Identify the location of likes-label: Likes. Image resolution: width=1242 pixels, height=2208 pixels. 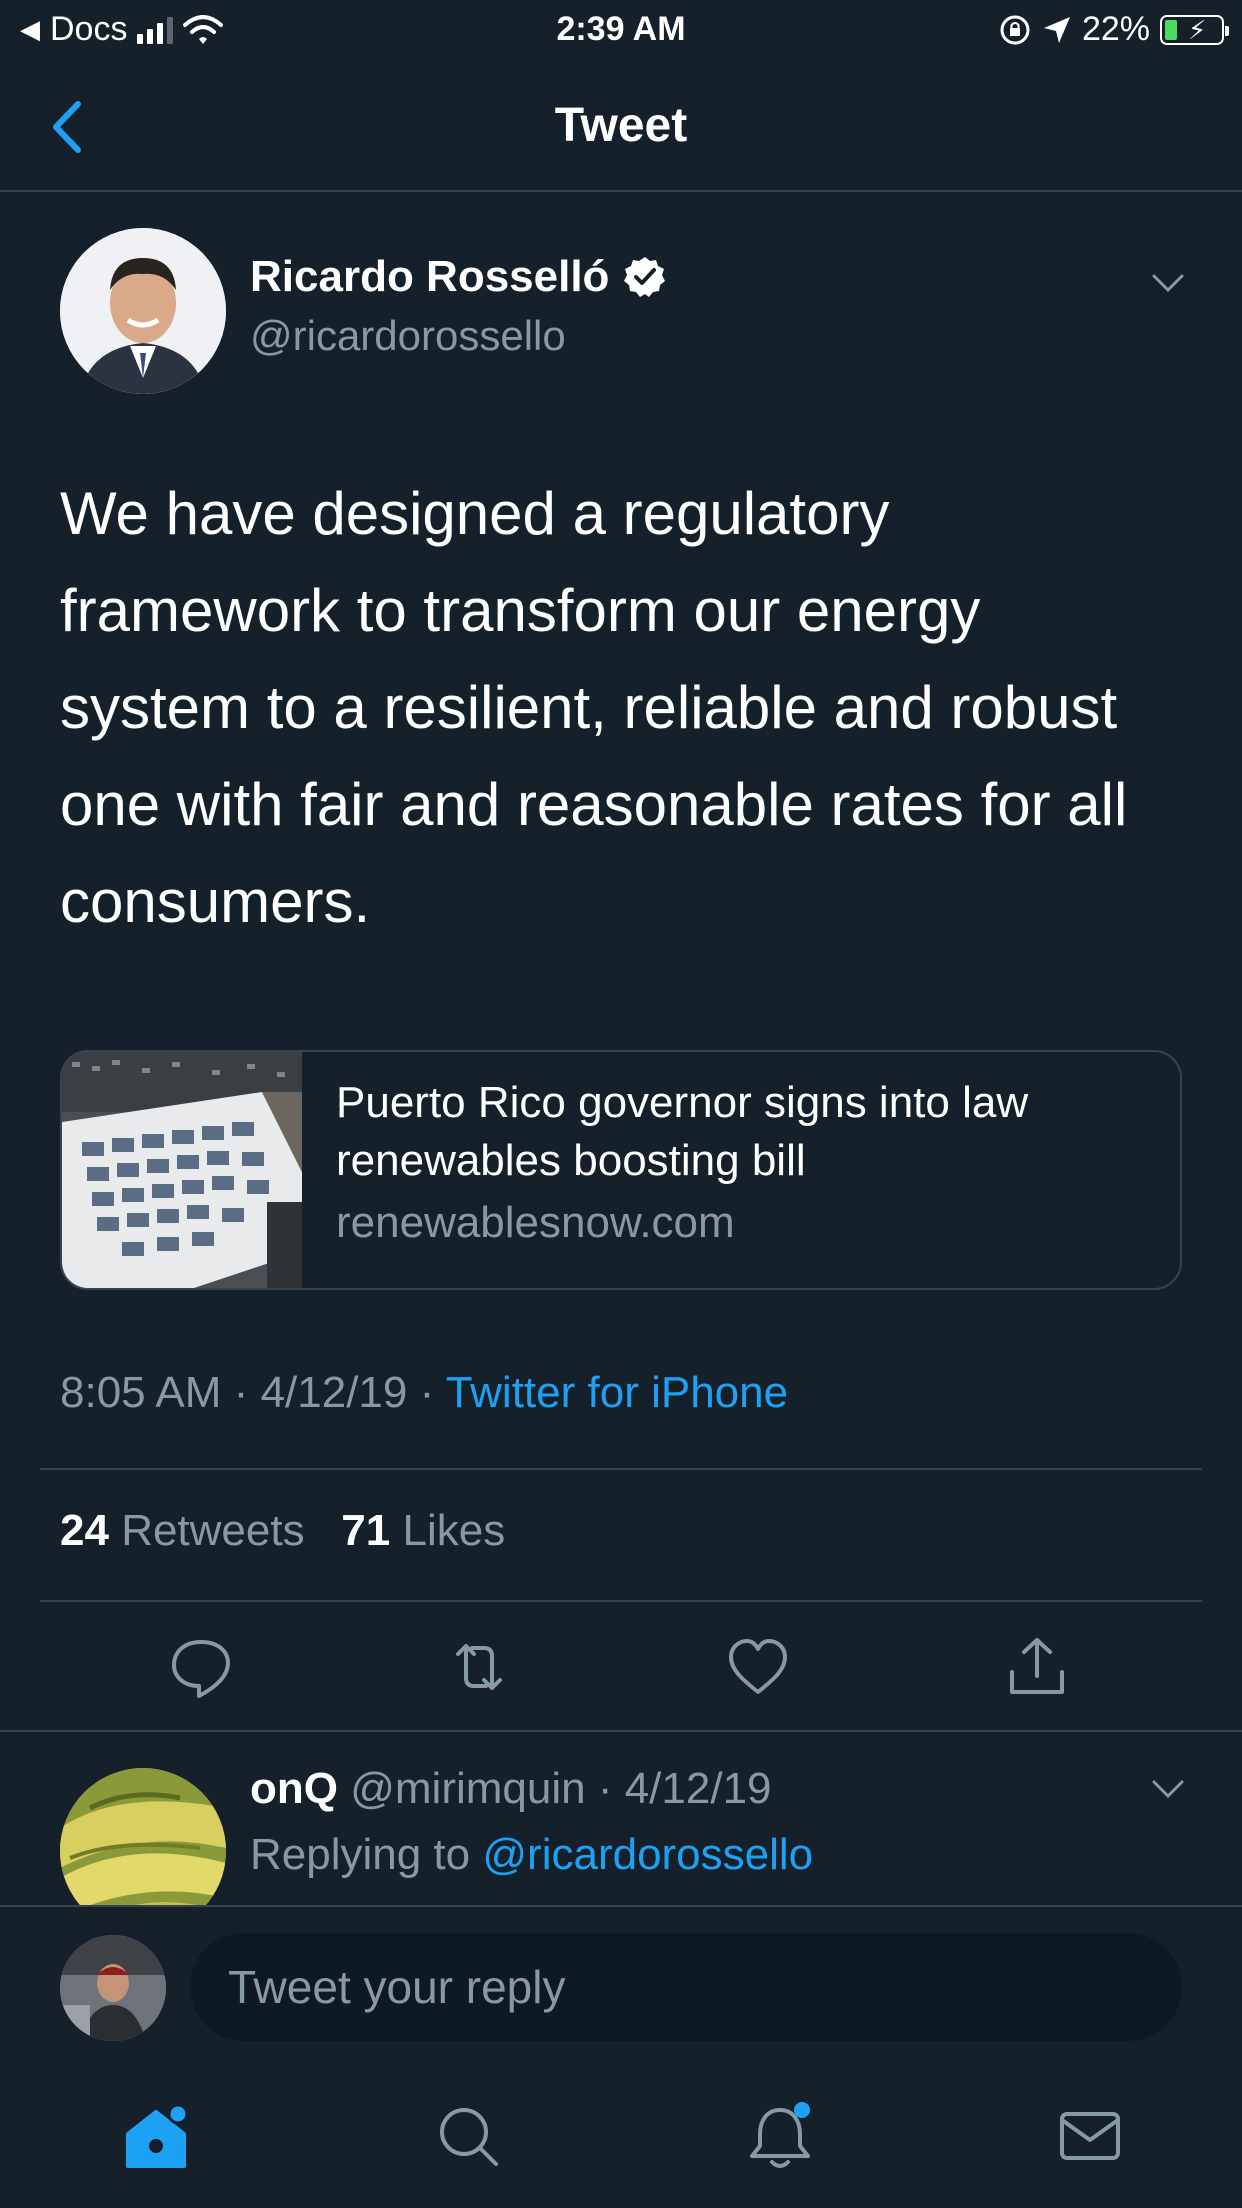
(454, 1530).